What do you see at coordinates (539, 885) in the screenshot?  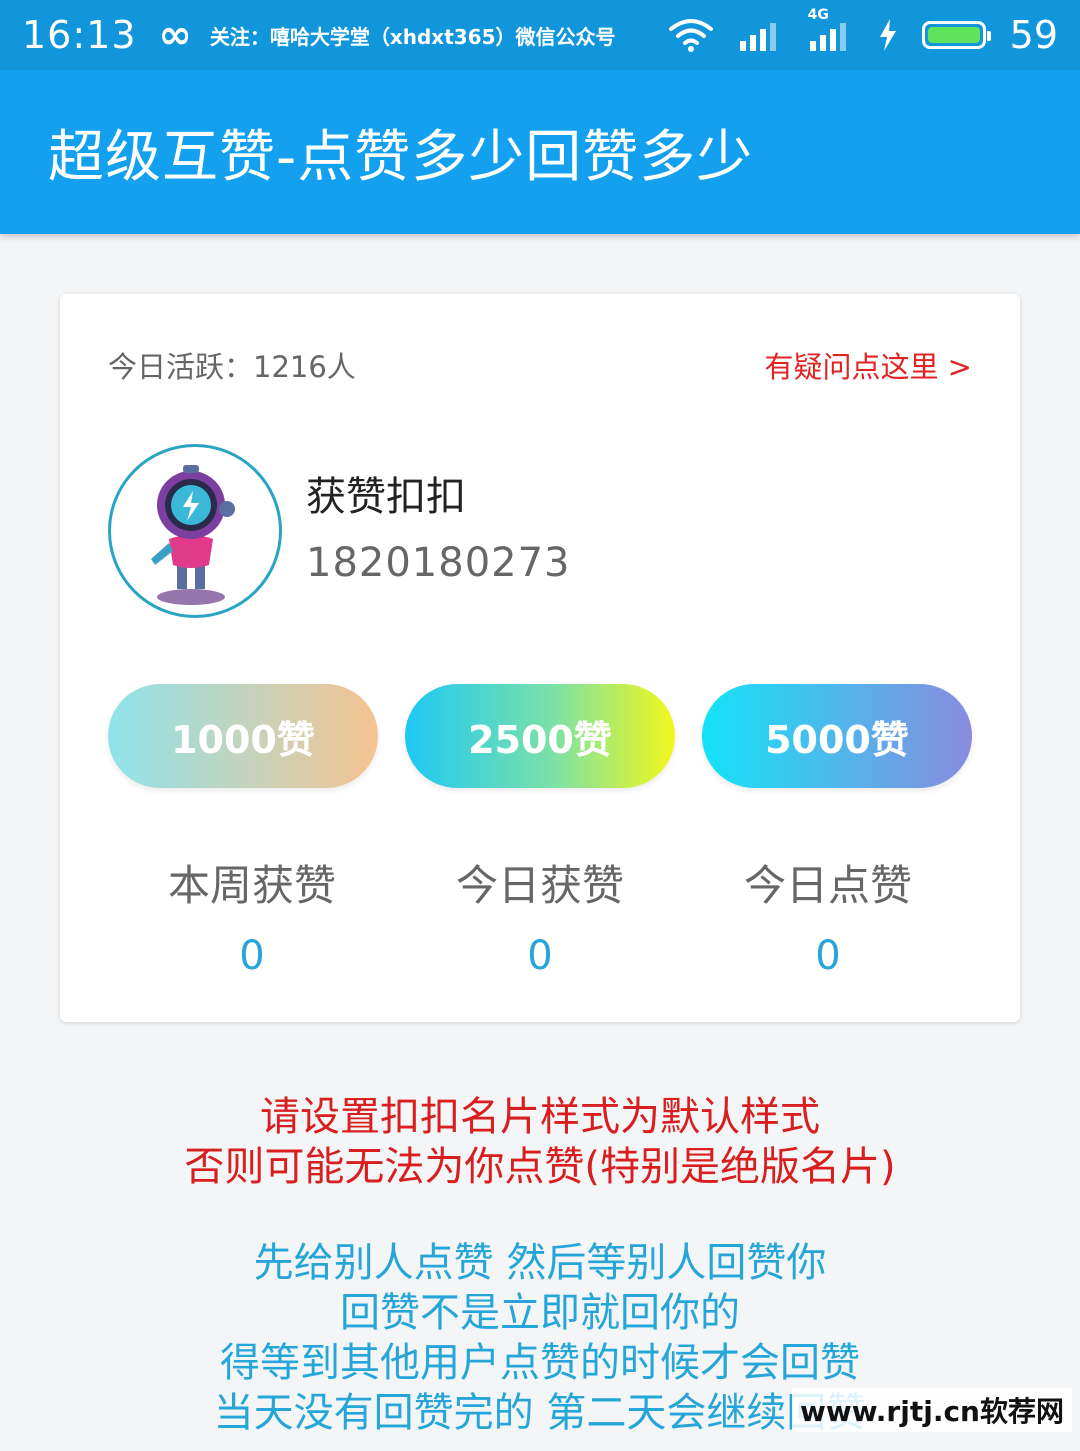 I see `stat-label: 今日获赞` at bounding box center [539, 885].